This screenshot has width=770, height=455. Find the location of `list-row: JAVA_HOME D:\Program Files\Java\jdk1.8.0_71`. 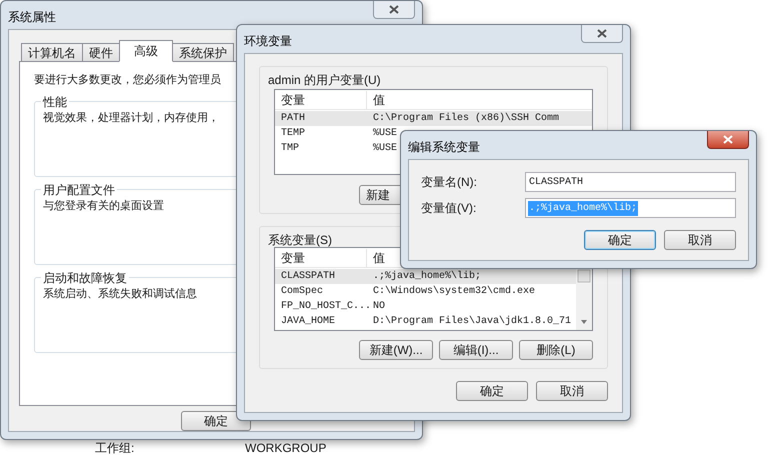

list-row: JAVA_HOME D:\Program Files\Java\jdk1.8.0_71 is located at coordinates (425, 321).